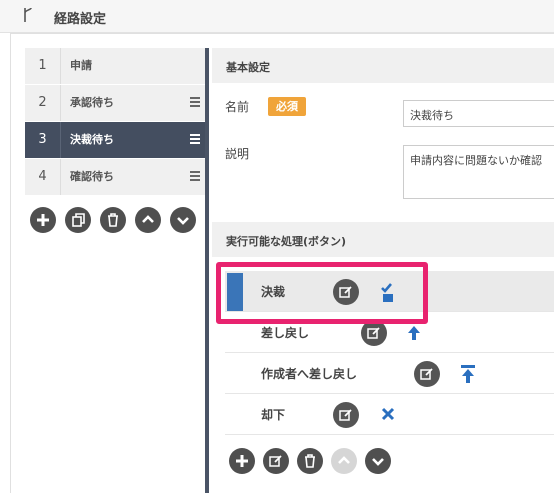  Describe the element at coordinates (207, 270) in the screenshot. I see `panel-divider` at that location.